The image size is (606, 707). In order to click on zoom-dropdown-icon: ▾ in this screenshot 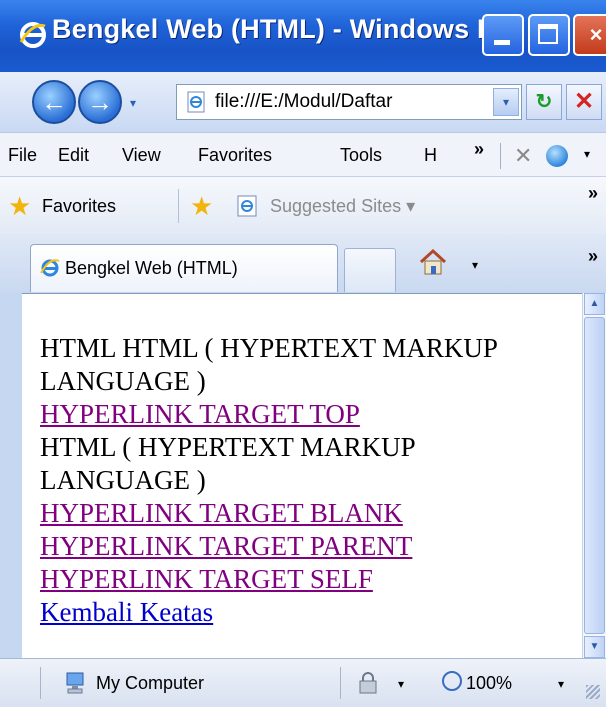, I will do `click(561, 684)`.